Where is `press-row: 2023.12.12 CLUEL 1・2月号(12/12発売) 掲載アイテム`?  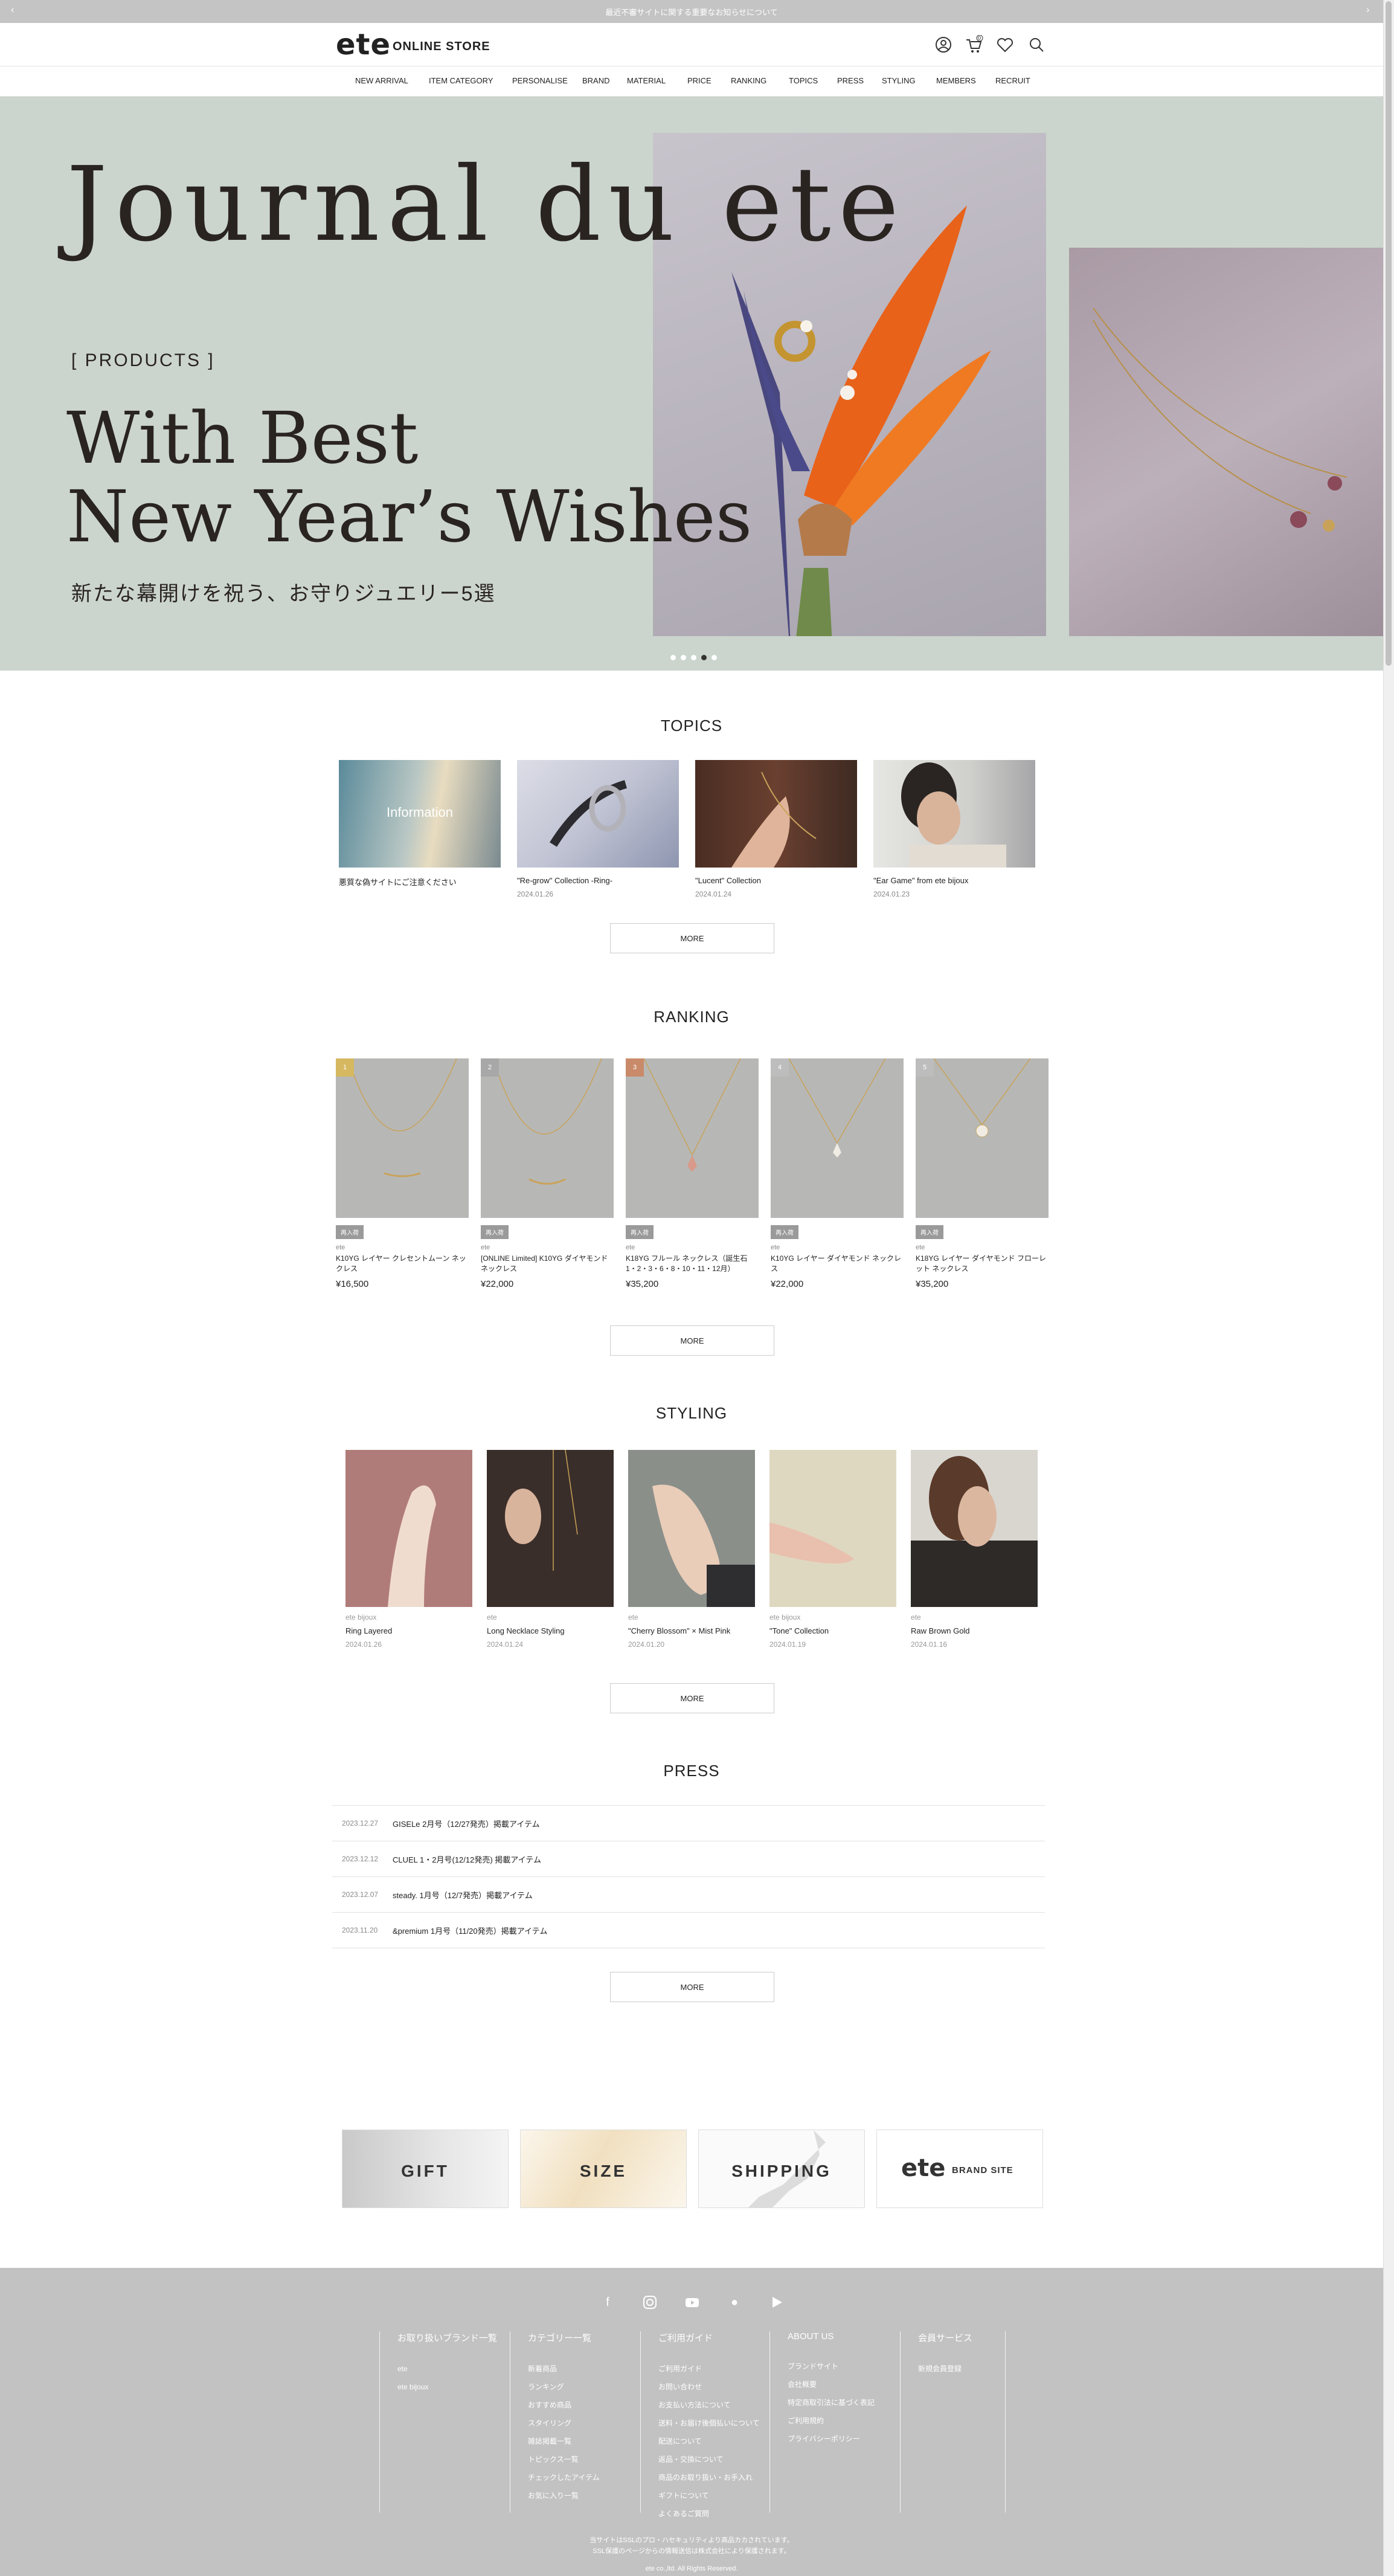 press-row: 2023.12.12 CLUEL 1・2月号(12/12発売) 掲載アイテム is located at coordinates (688, 1858).